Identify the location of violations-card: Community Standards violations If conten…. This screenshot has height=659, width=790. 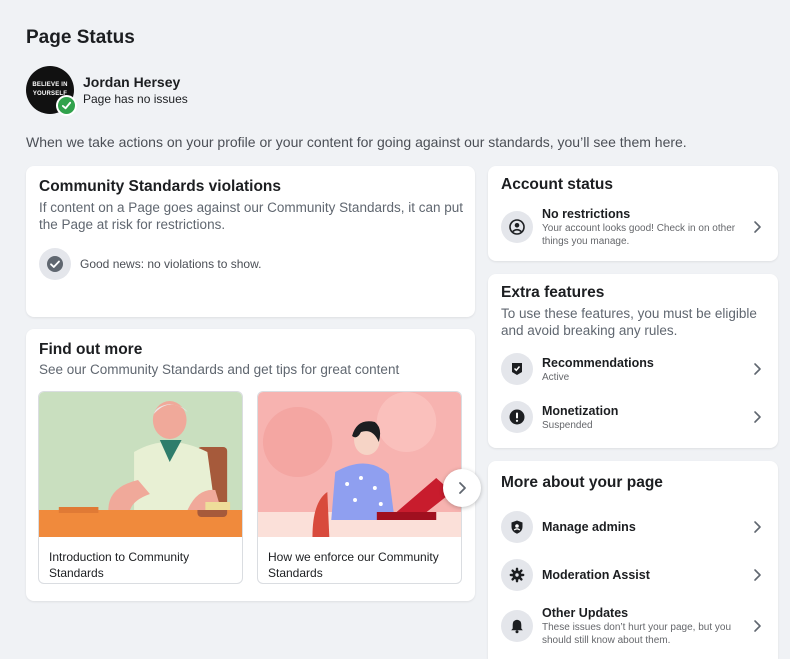
(250, 241).